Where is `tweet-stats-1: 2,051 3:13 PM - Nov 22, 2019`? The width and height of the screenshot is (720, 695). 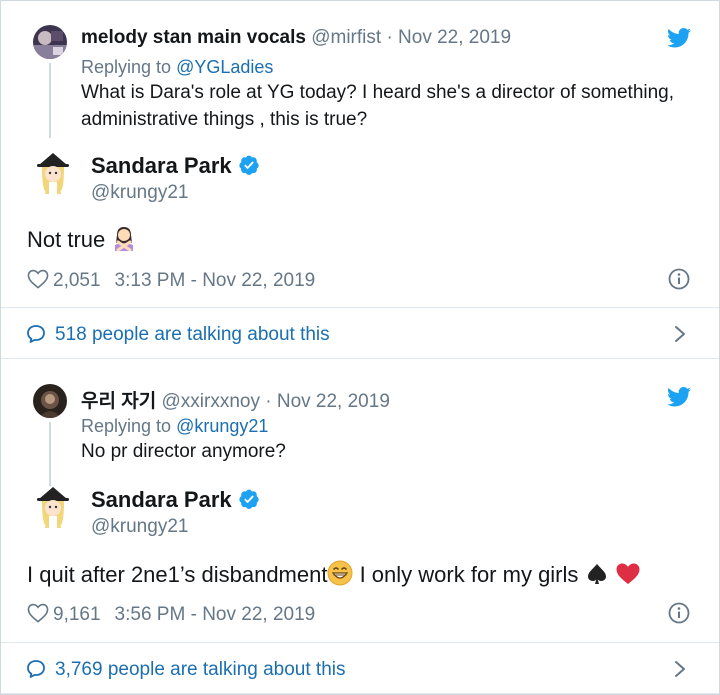 tweet-stats-1: 2,051 3:13 PM - Nov 22, 2019 is located at coordinates (171, 280).